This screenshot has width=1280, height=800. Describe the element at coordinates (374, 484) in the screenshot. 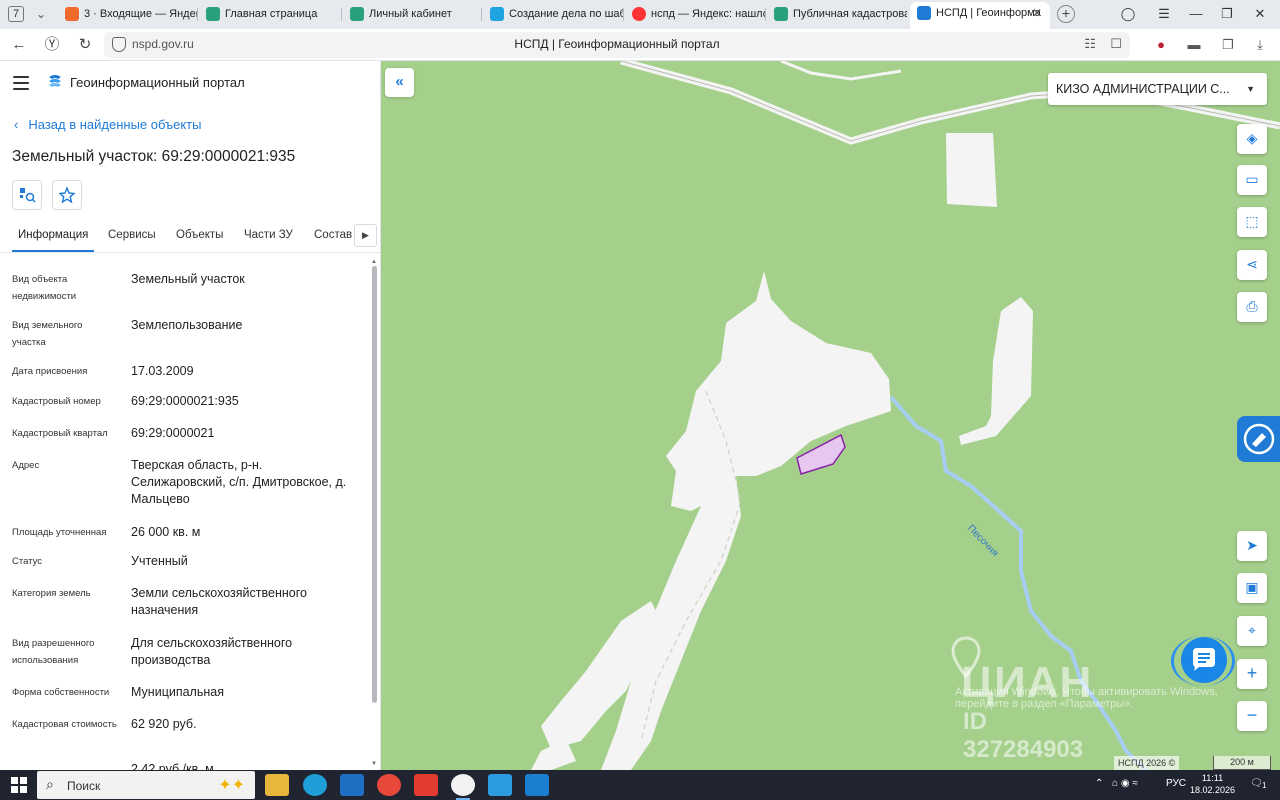

I see `panel-scrollbar` at that location.